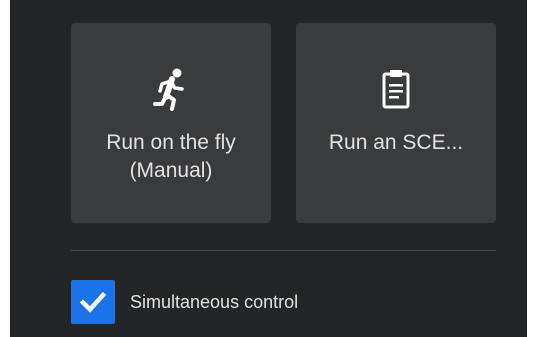  What do you see at coordinates (396, 89) in the screenshot?
I see `clipboard-icon` at bounding box center [396, 89].